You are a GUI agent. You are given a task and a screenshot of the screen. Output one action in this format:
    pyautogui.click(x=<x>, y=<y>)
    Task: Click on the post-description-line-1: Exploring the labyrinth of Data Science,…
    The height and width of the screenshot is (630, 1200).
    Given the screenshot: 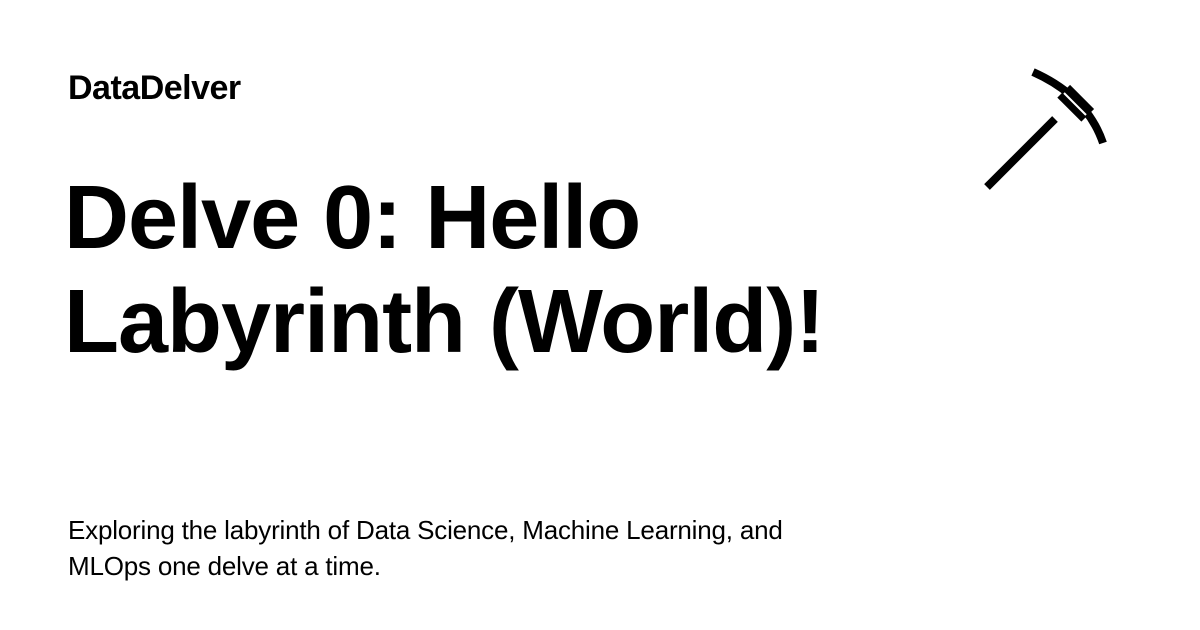 What is the action you would take?
    pyautogui.click(x=425, y=530)
    